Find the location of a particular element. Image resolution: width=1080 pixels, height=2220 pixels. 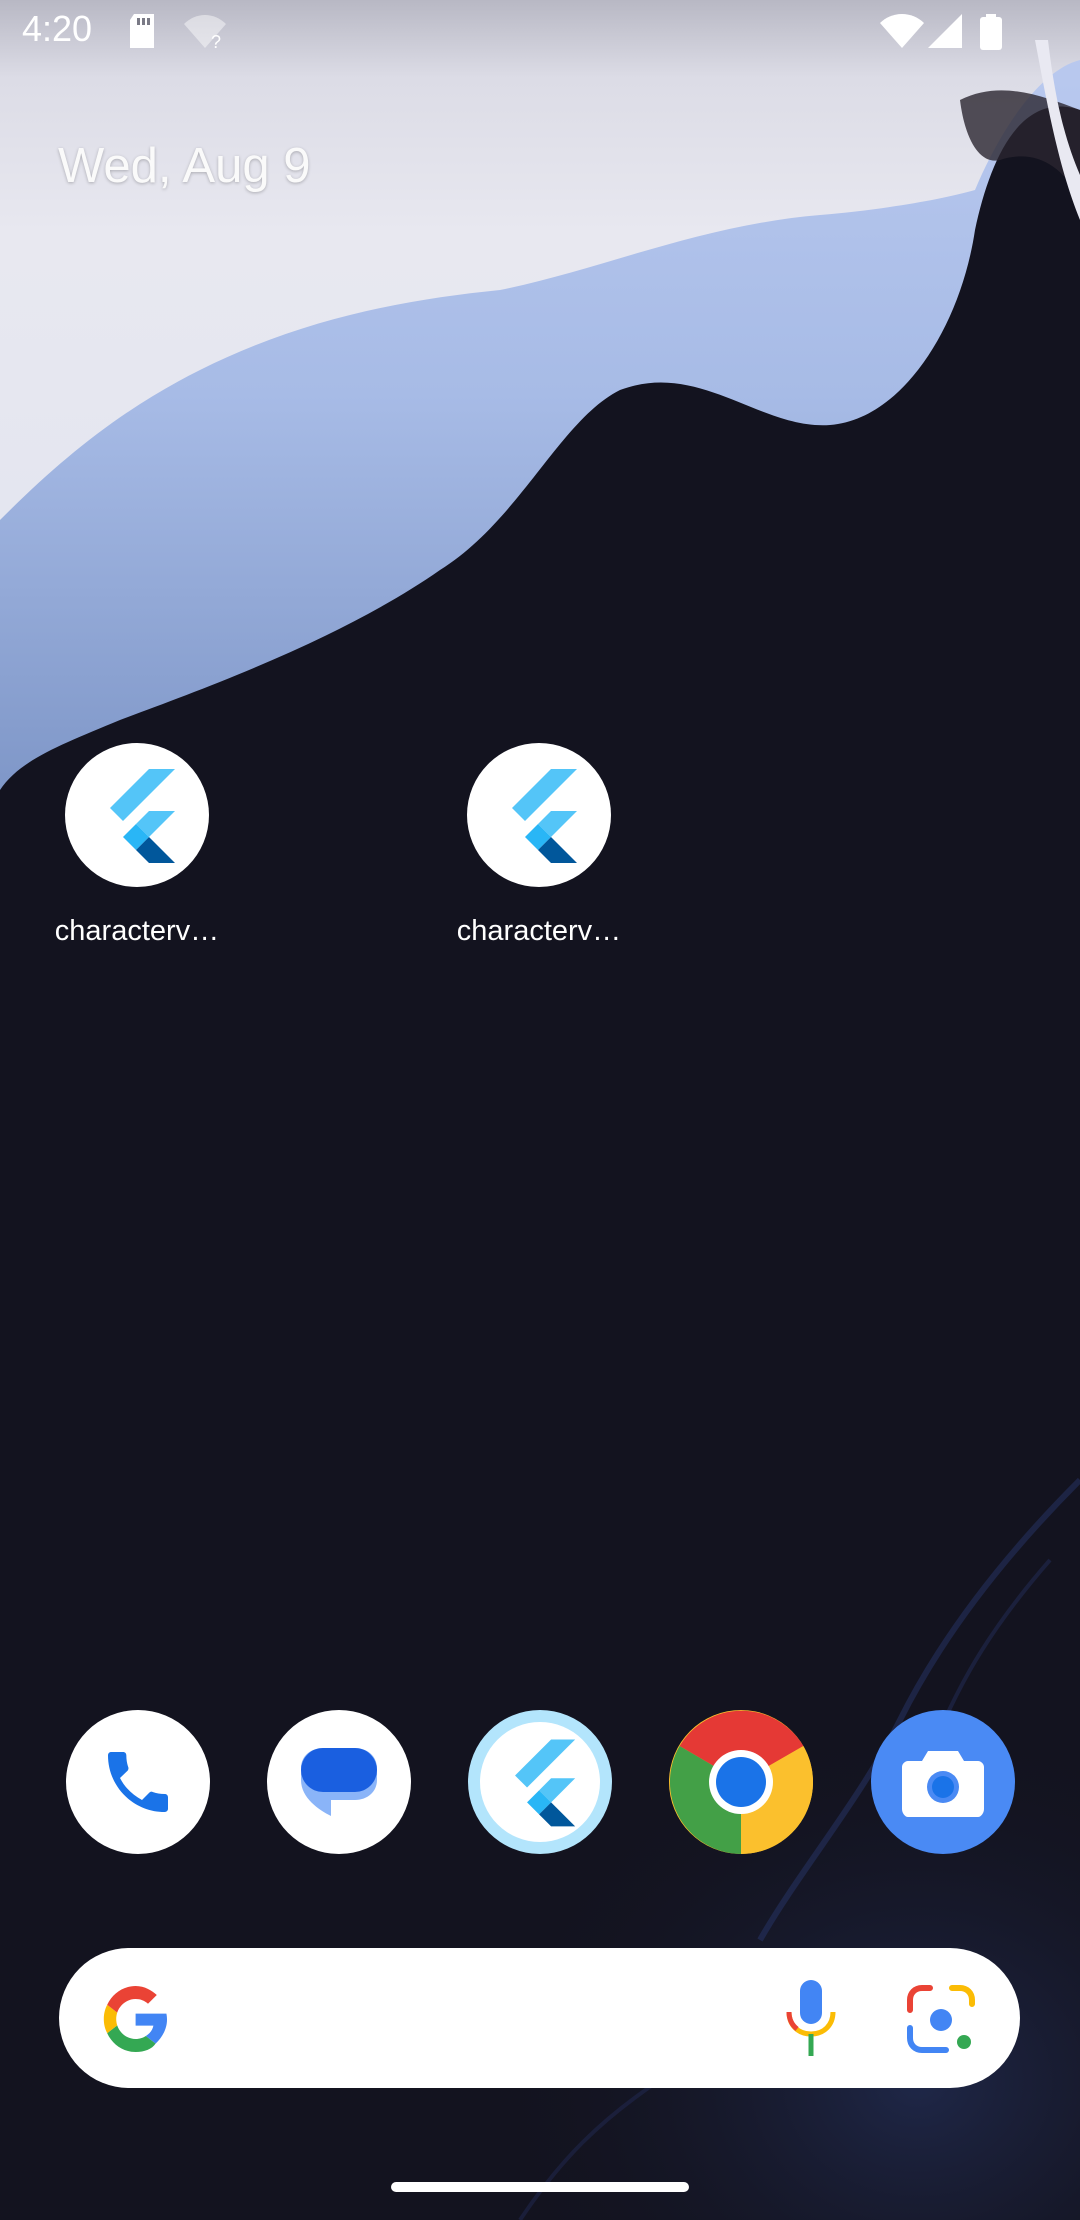

chrome-app is located at coordinates (741, 1782).